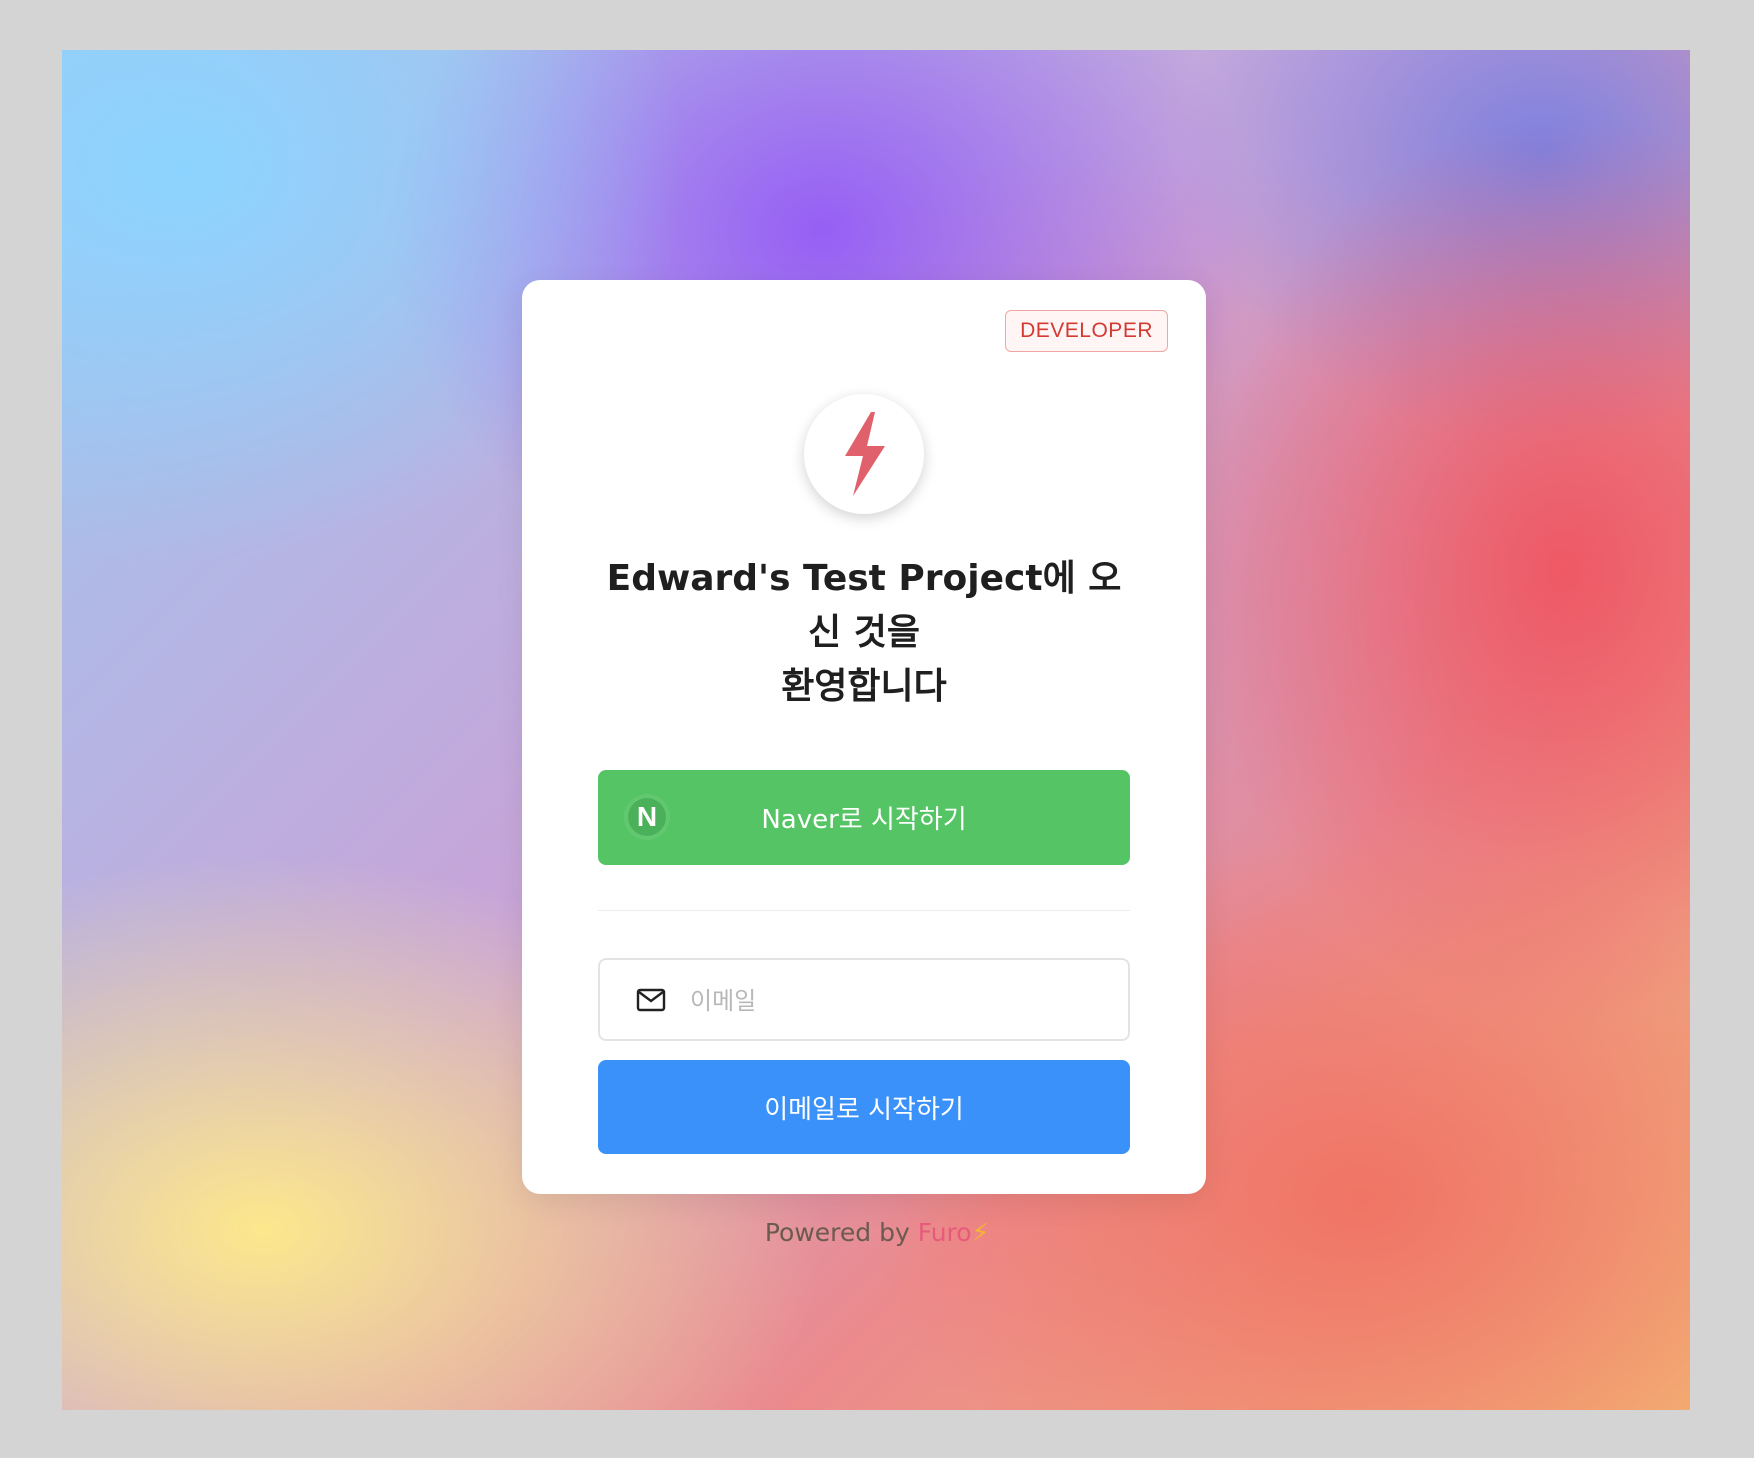 The height and width of the screenshot is (1458, 1754). I want to click on powered-by-footer: Powered by Furo⚡, so click(877, 1232).